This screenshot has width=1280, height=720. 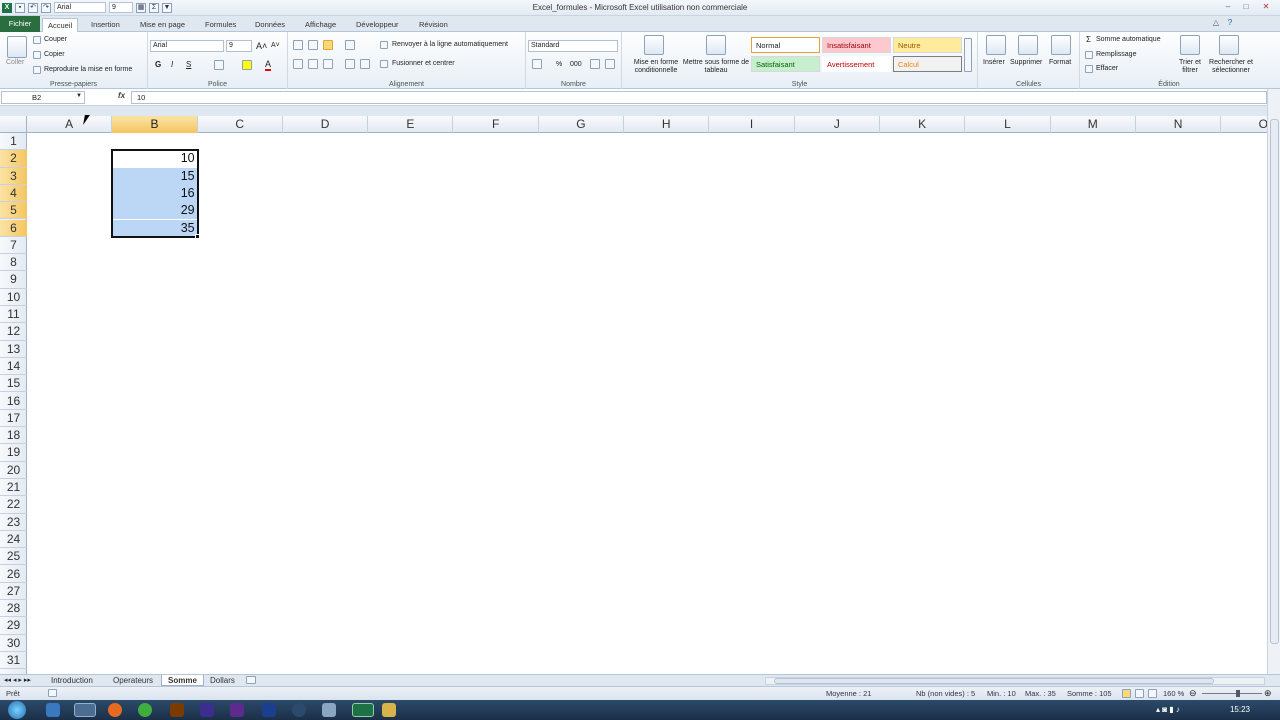 What do you see at coordinates (559, 64) in the screenshot?
I see `percent-button: %` at bounding box center [559, 64].